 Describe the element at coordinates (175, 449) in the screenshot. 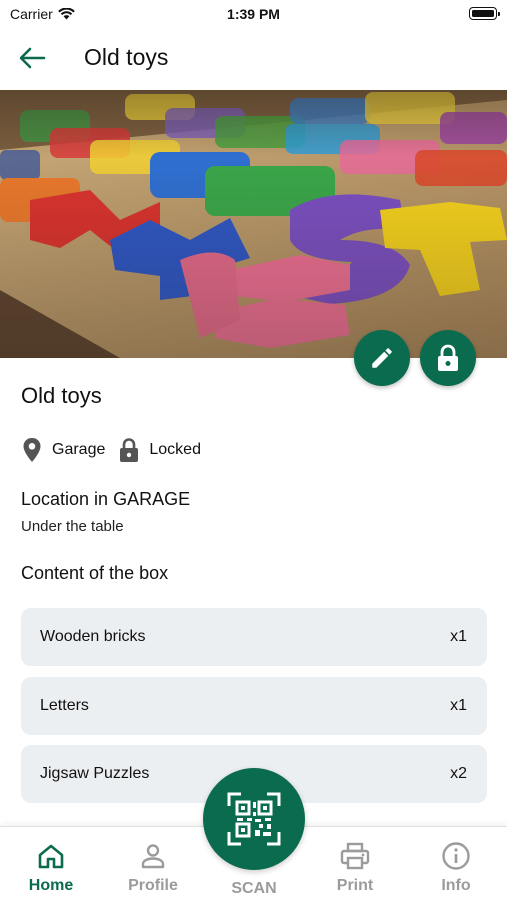

I see `lock-status-label: Locked` at that location.